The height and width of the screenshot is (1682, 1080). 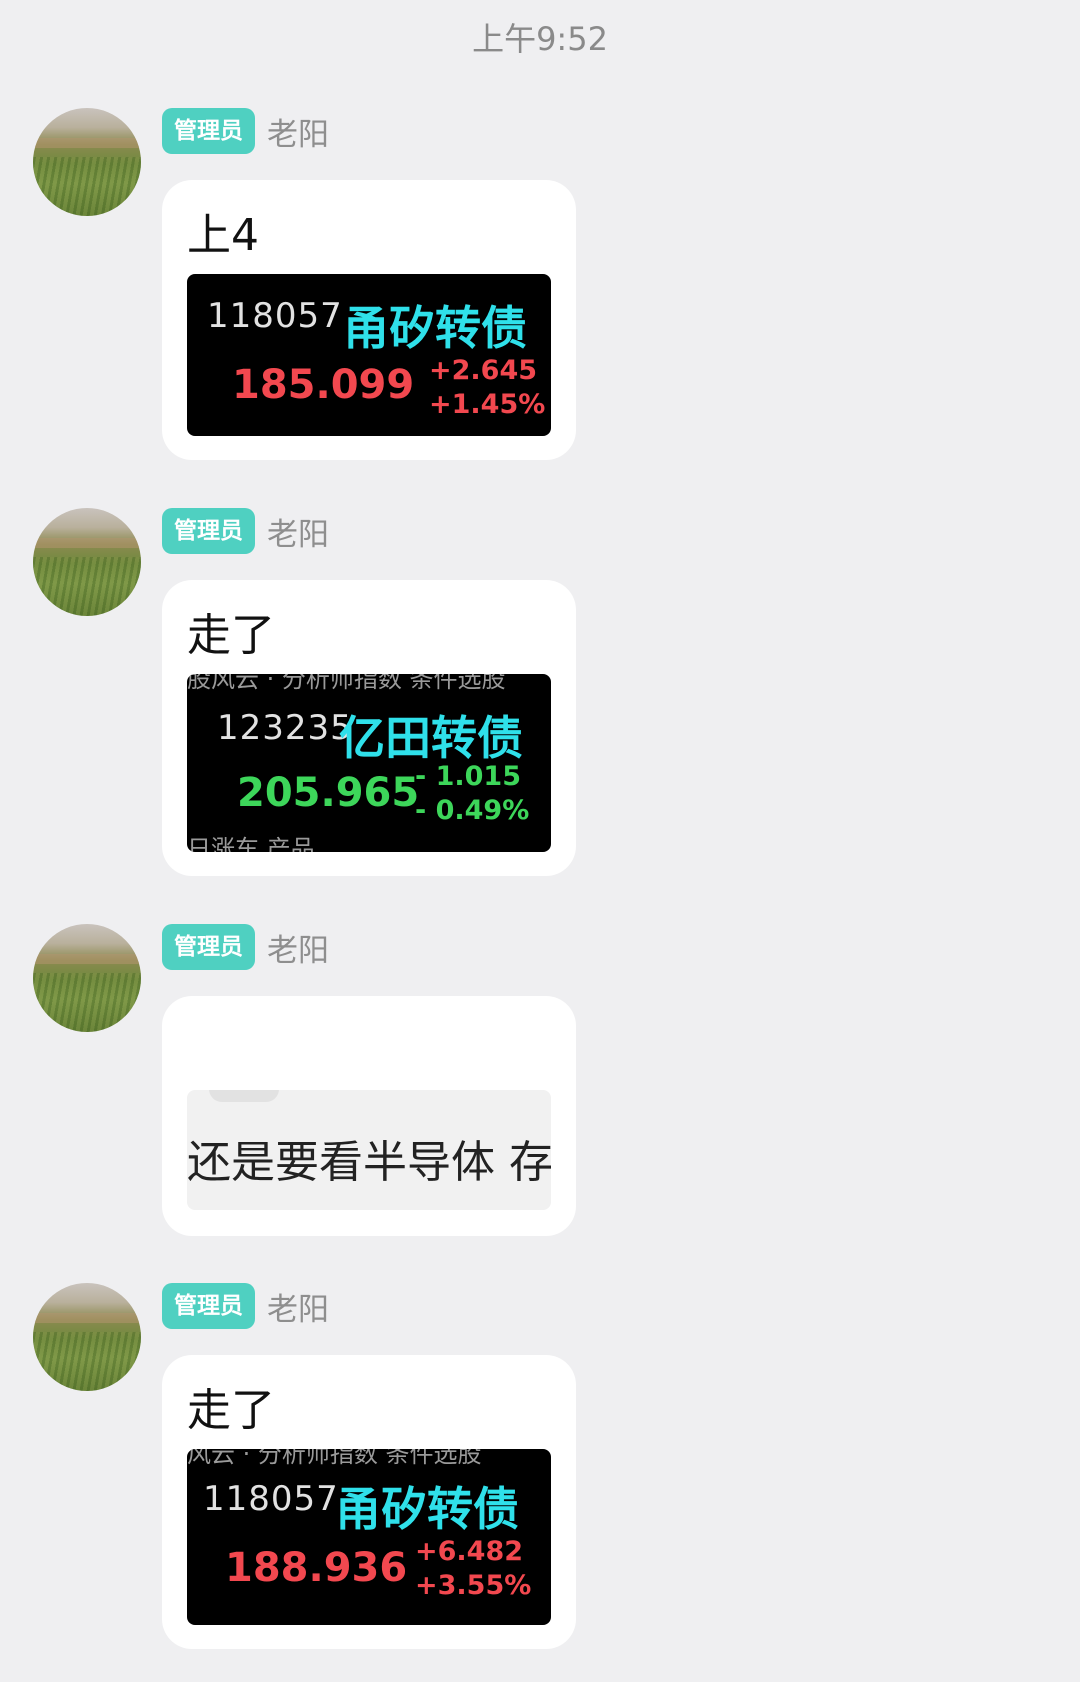 I want to click on message-text: 上4, so click(x=223, y=235).